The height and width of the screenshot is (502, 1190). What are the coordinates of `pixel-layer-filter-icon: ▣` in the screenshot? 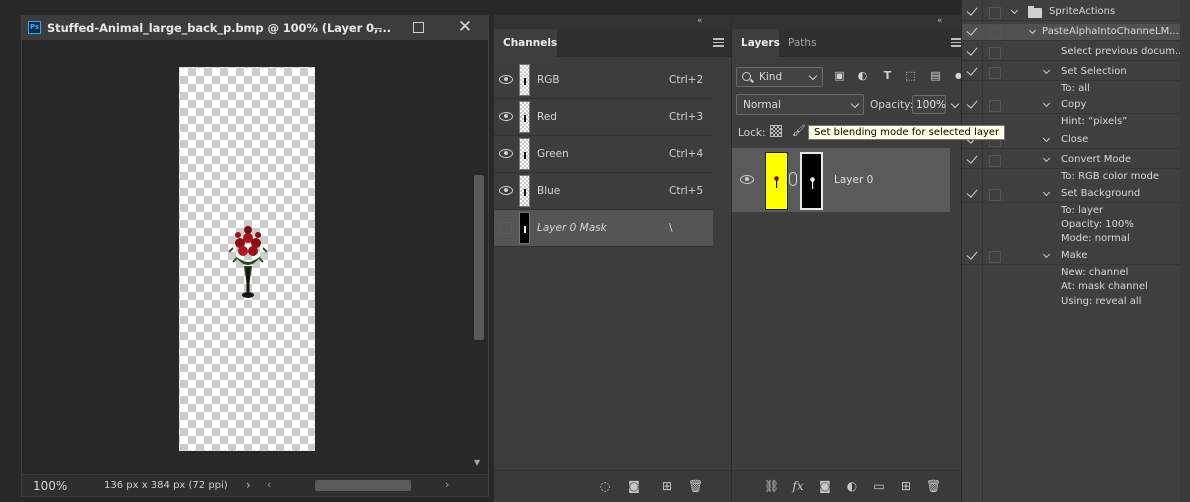 It's located at (839, 76).